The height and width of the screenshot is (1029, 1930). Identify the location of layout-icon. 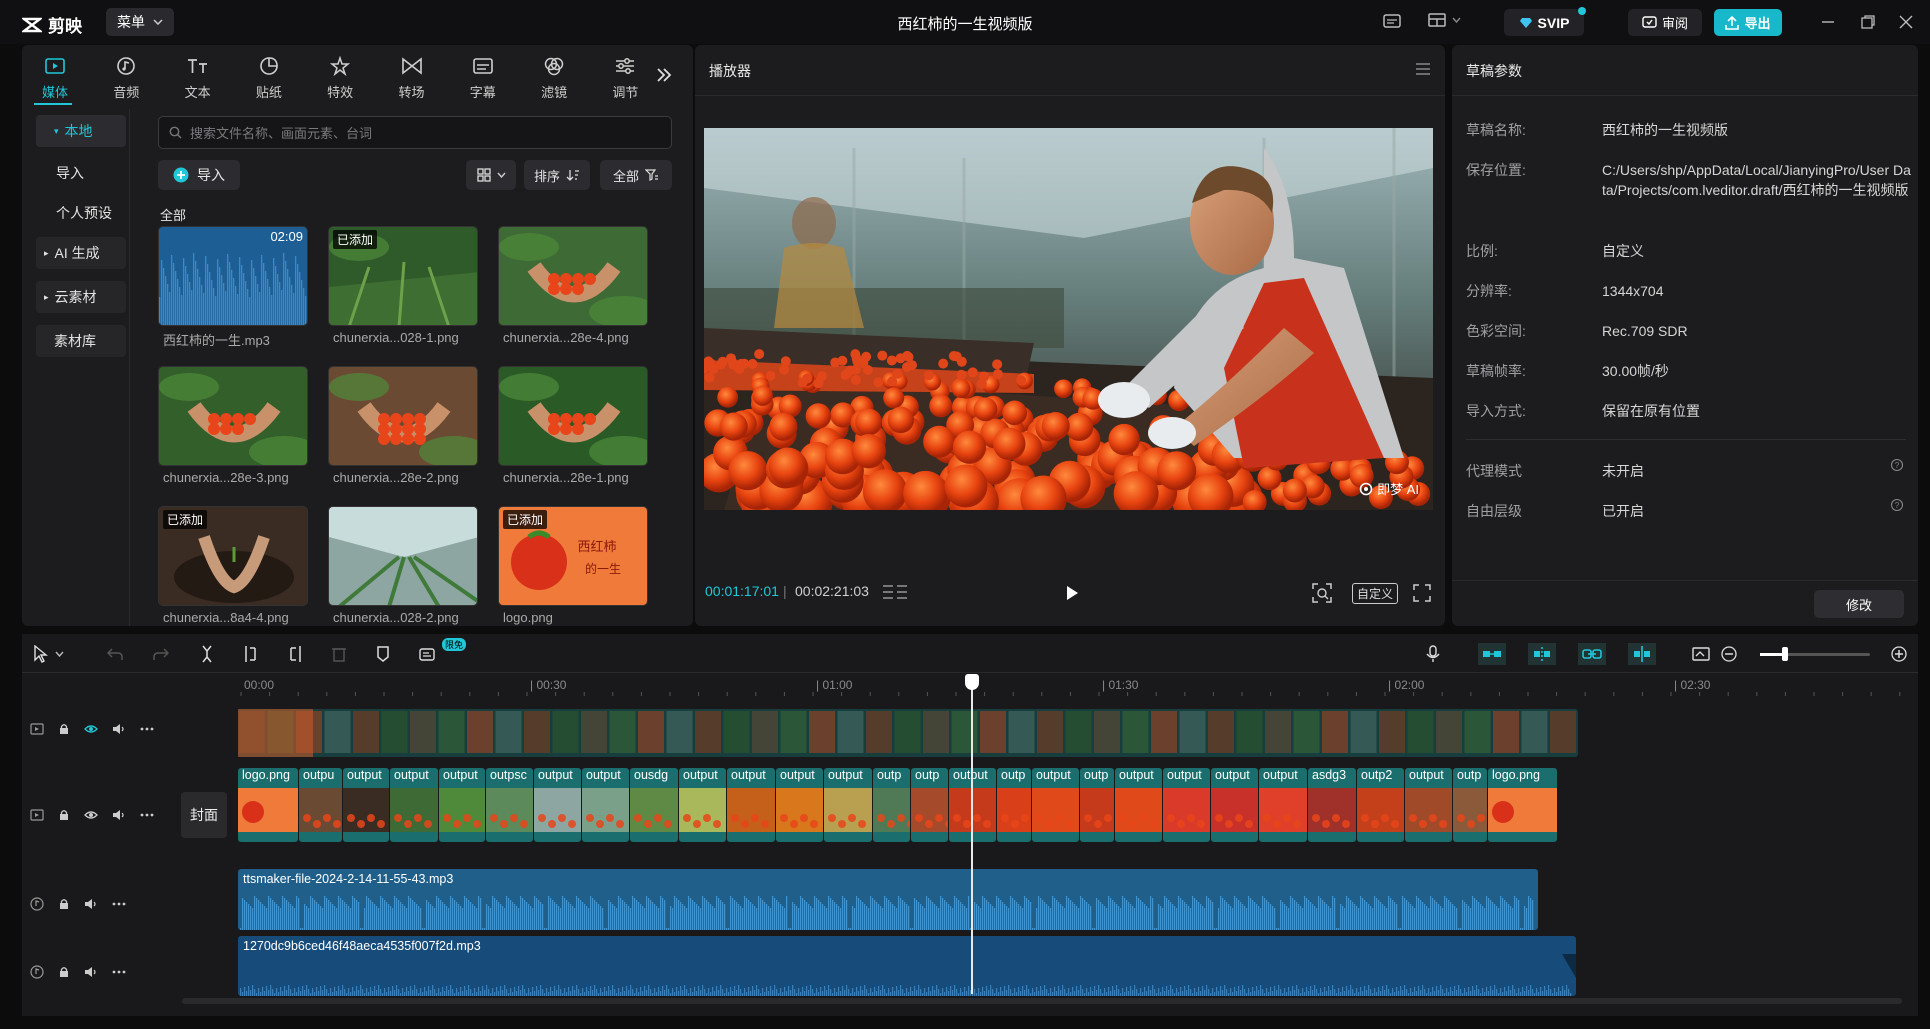
(1444, 20).